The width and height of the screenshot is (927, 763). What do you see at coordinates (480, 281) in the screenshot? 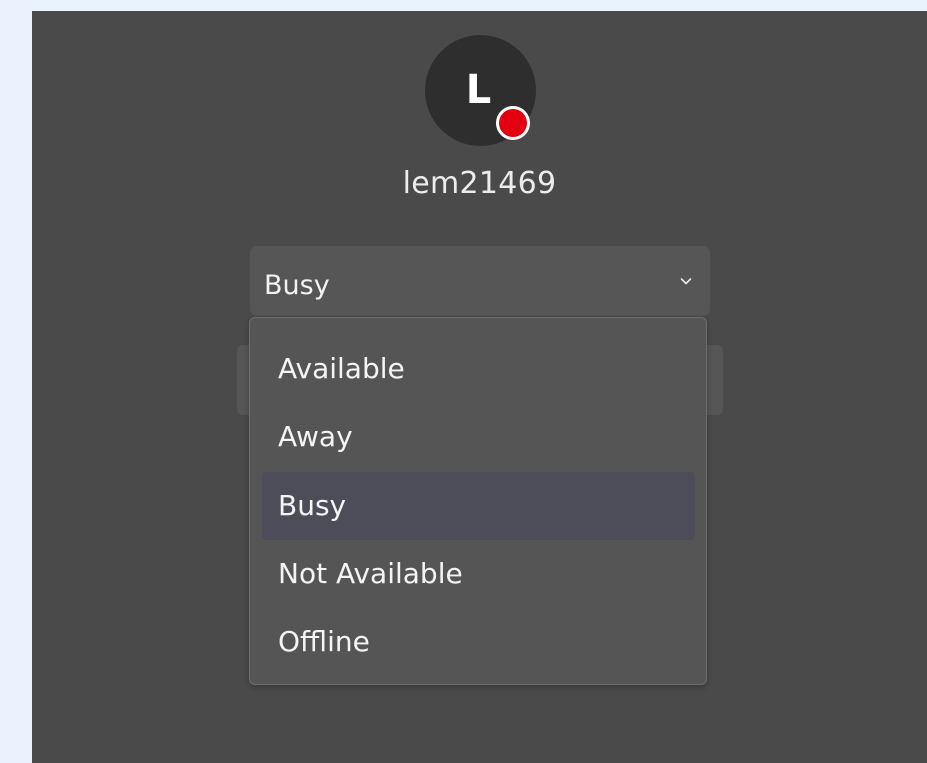
I see `status-select: Busy` at bounding box center [480, 281].